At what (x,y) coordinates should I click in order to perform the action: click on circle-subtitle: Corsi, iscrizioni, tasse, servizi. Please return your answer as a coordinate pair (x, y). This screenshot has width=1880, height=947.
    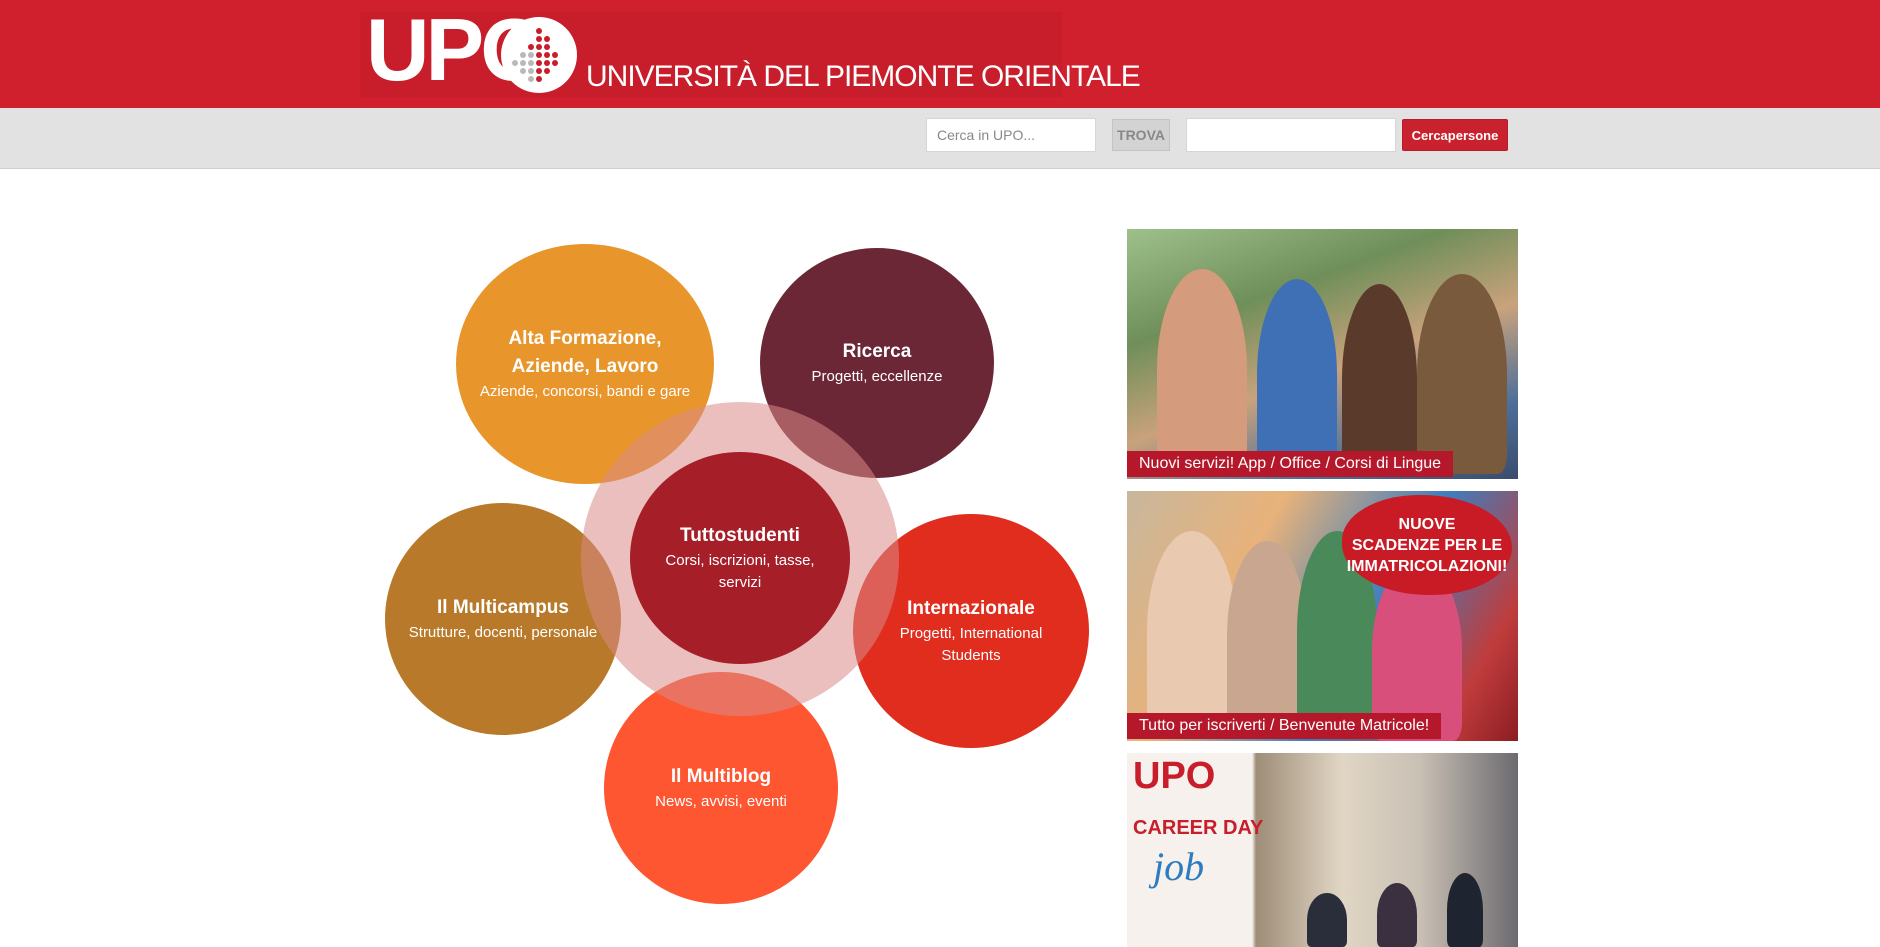
    Looking at the image, I should click on (740, 571).